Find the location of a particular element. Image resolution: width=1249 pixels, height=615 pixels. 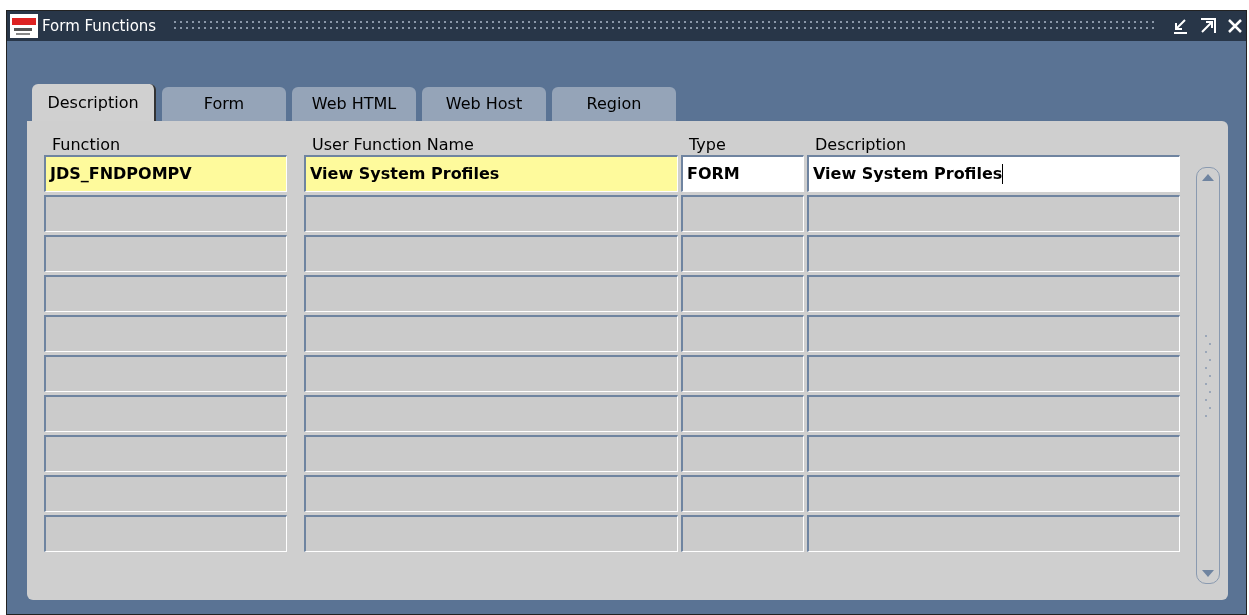

scroll-down-icon is located at coordinates (1208, 574).